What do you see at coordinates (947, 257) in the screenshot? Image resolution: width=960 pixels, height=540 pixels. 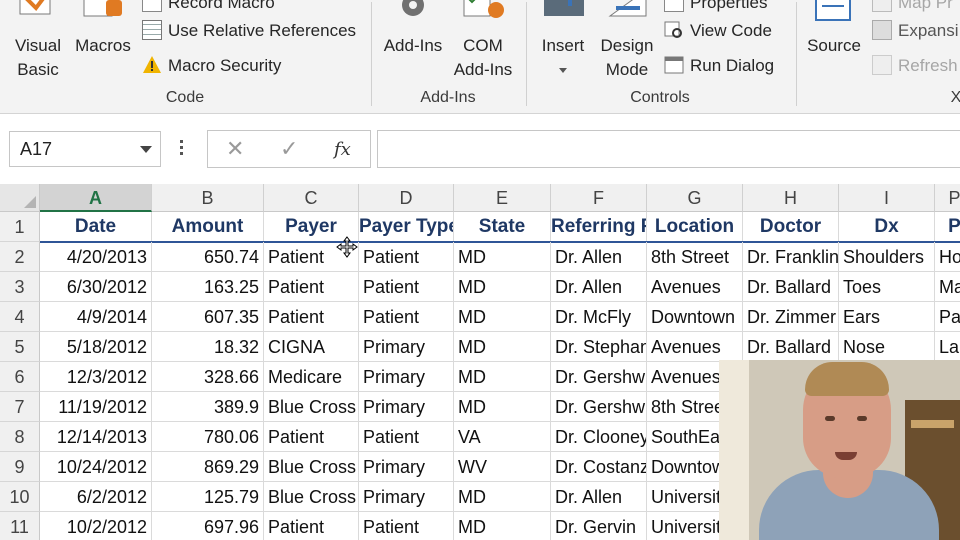 I see `table-cell: Ho` at bounding box center [947, 257].